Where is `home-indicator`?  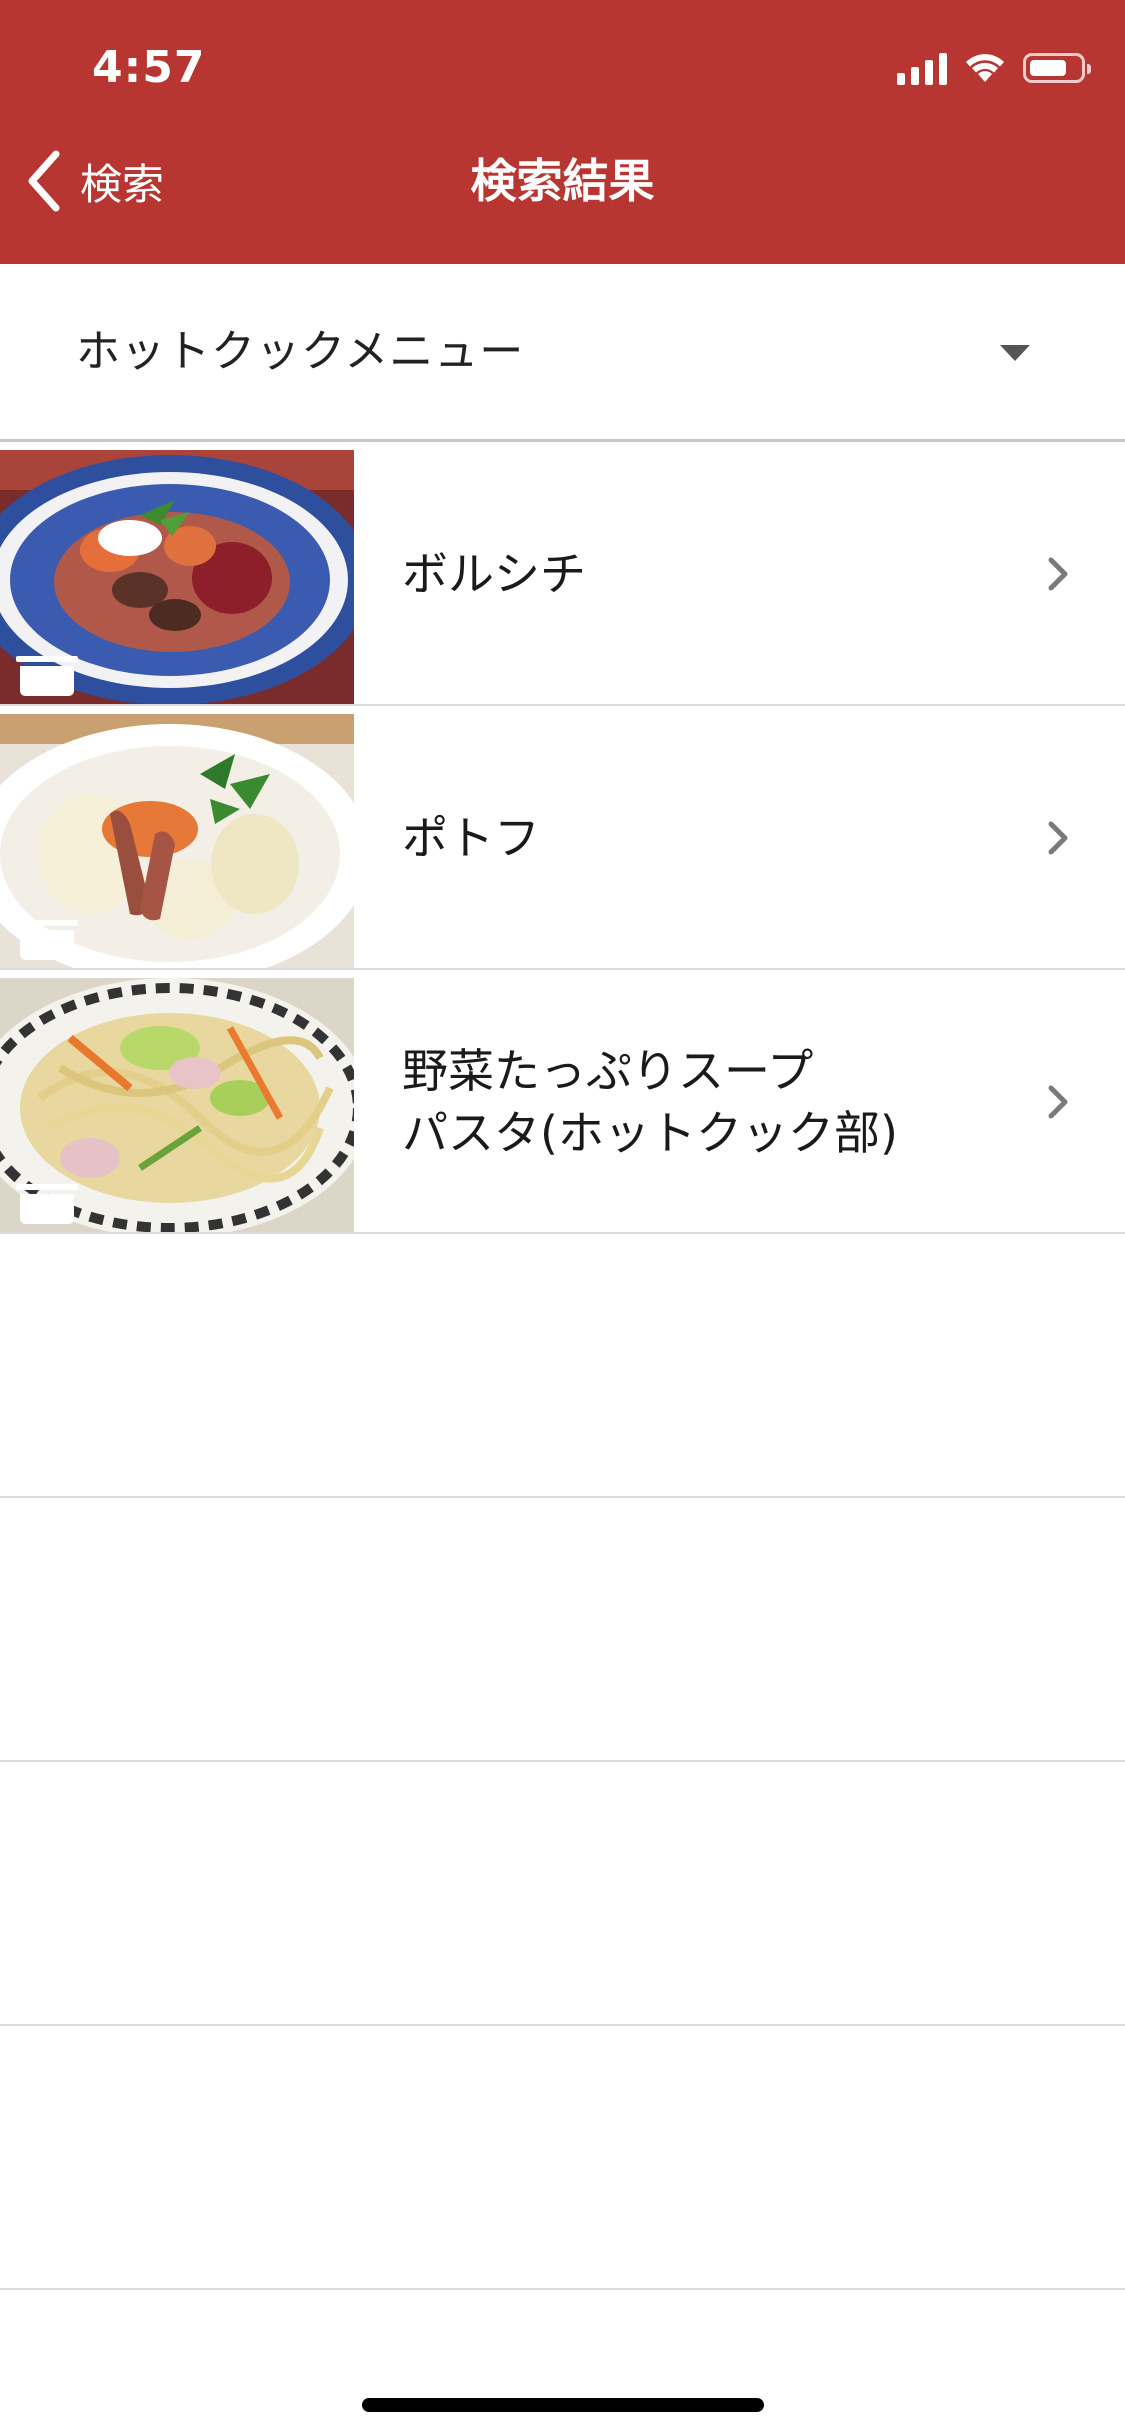 home-indicator is located at coordinates (563, 2405).